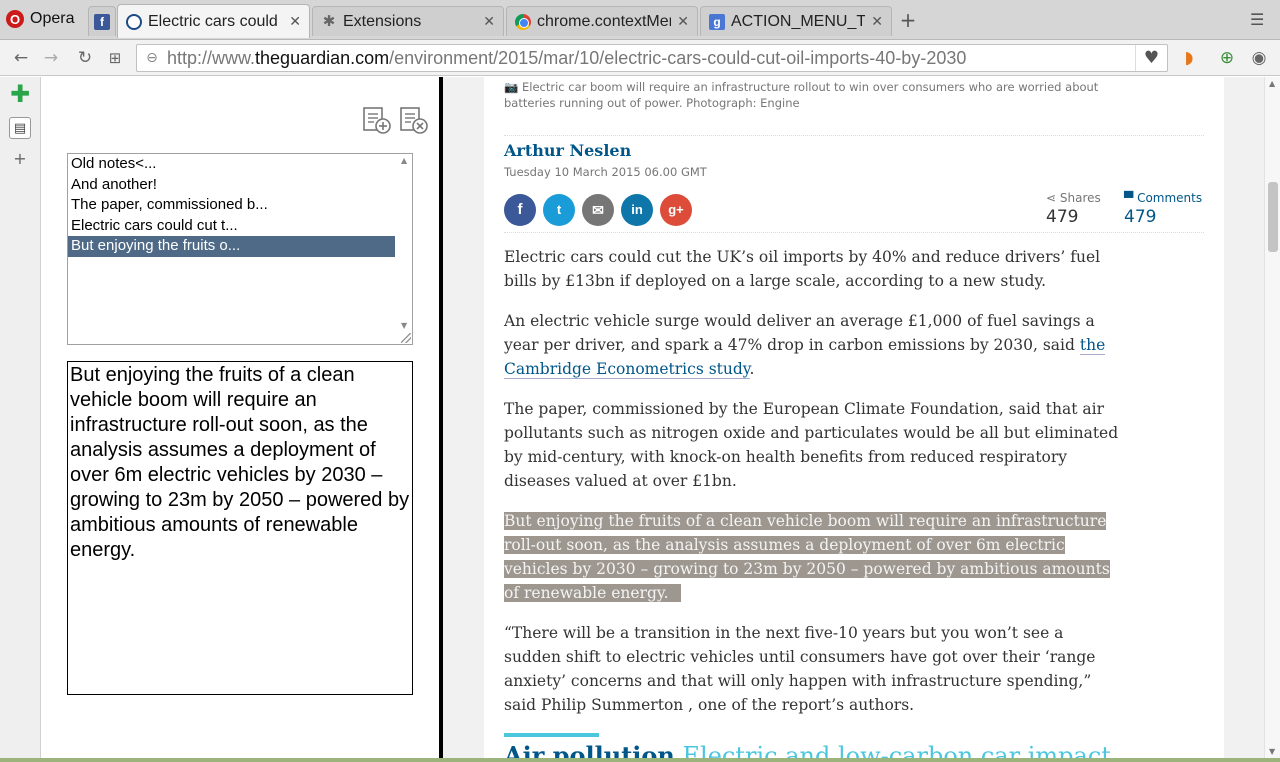 The height and width of the screenshot is (762, 1280). I want to click on opera-menu-label: Opera, so click(52, 18).